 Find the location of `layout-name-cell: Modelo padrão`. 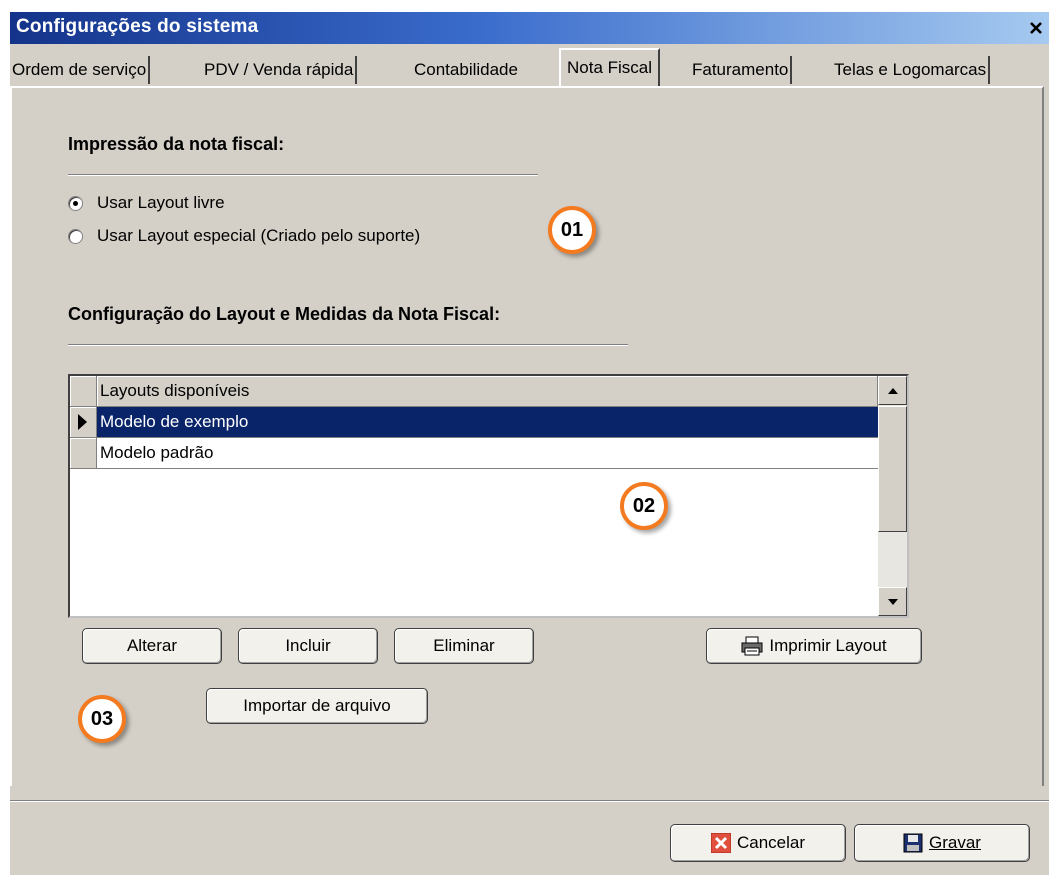

layout-name-cell: Modelo padrão is located at coordinates (487, 453).